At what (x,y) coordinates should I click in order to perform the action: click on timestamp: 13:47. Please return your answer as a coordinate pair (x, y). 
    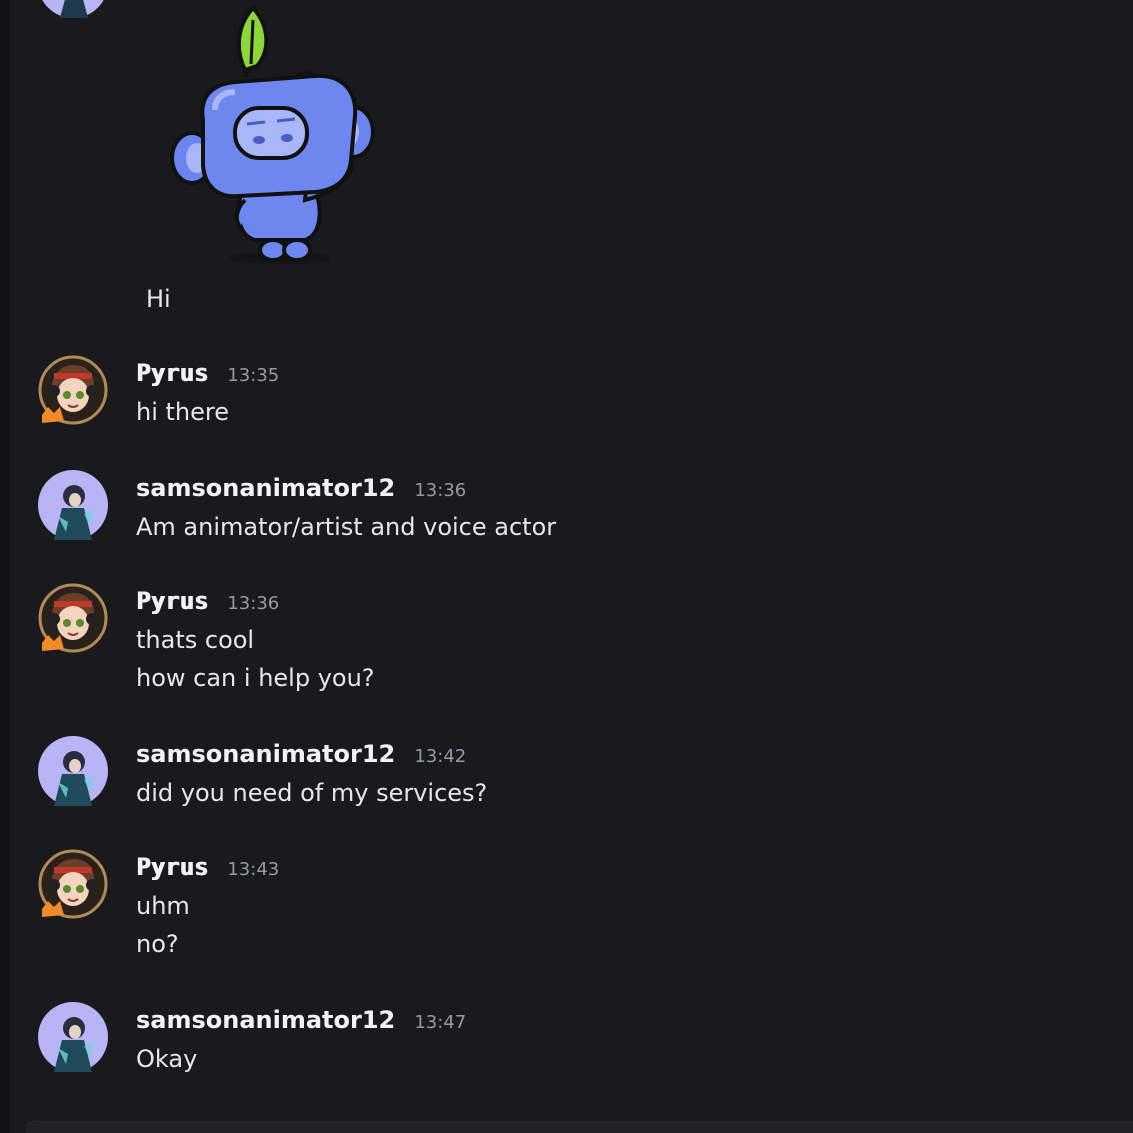
    Looking at the image, I should click on (440, 1022).